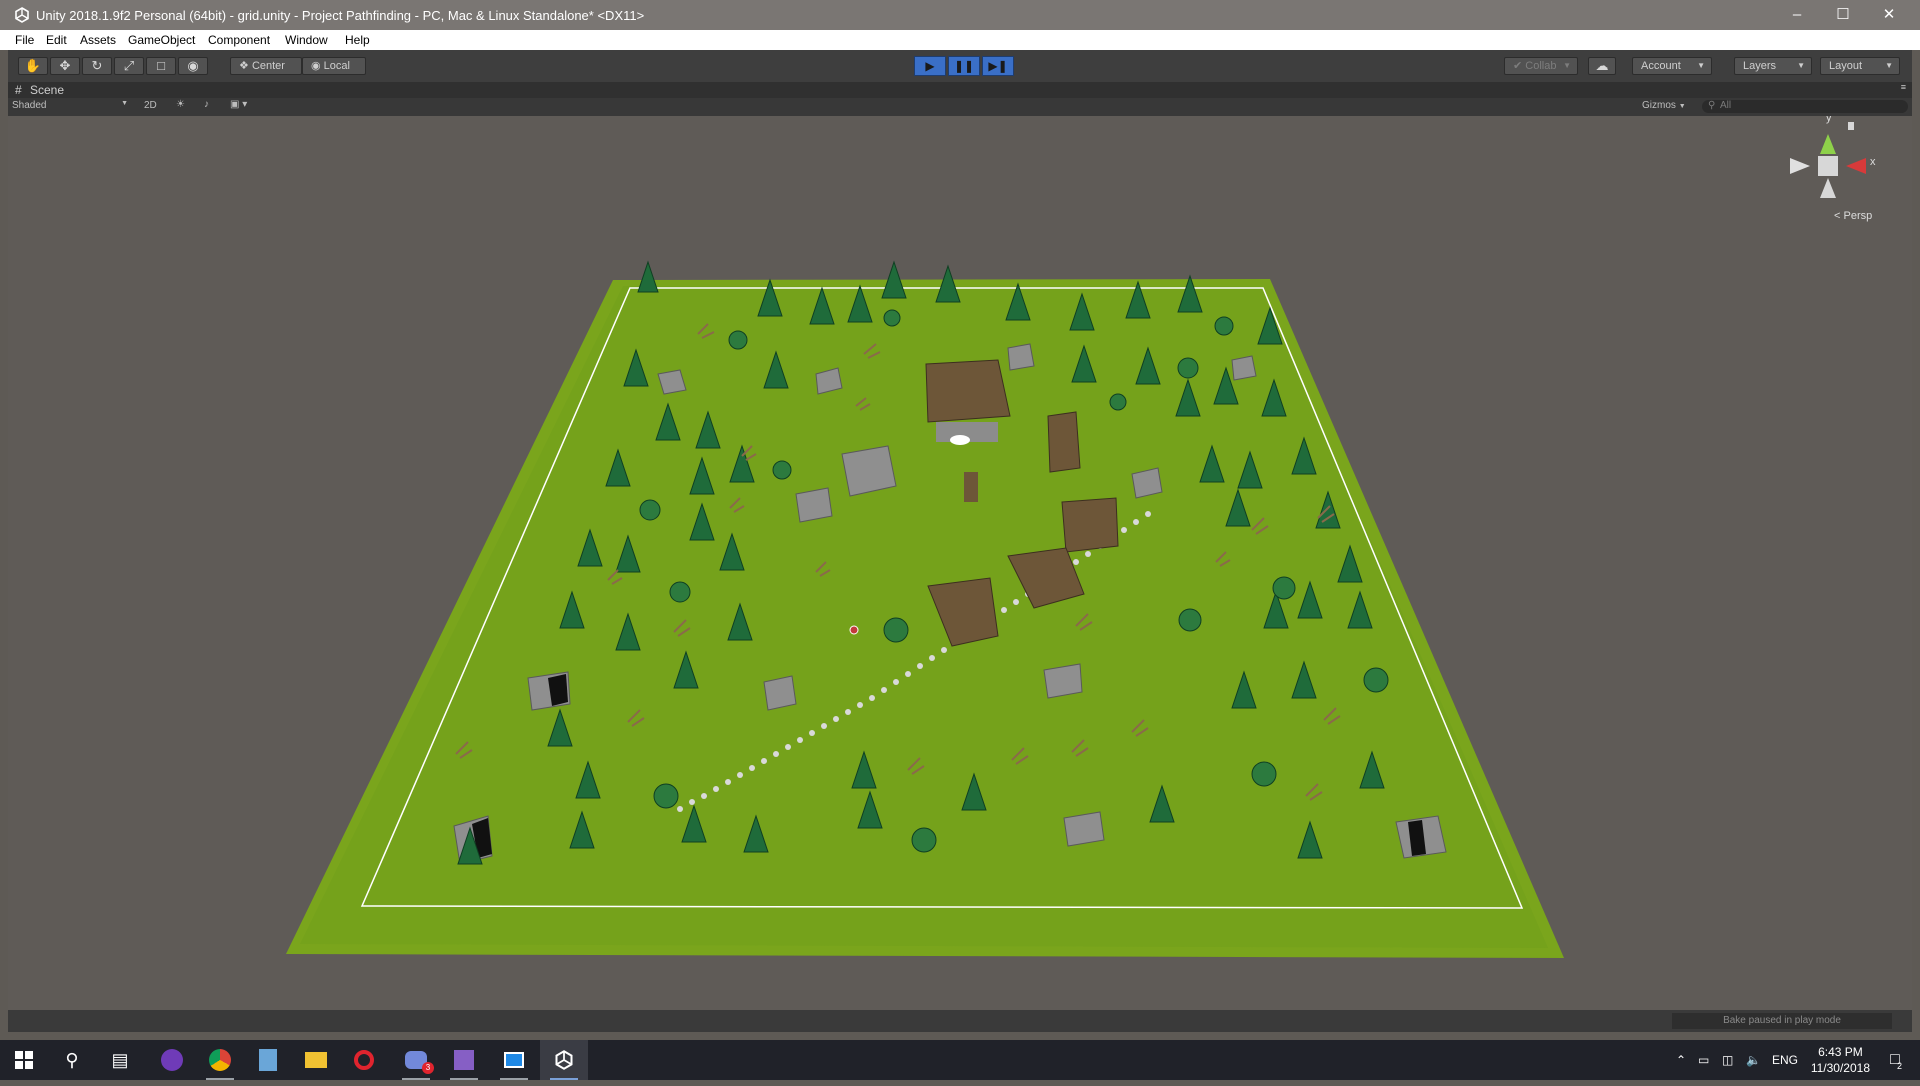  Describe the element at coordinates (33, 66) in the screenshot. I see `hand-tool-icon: ✋` at that location.